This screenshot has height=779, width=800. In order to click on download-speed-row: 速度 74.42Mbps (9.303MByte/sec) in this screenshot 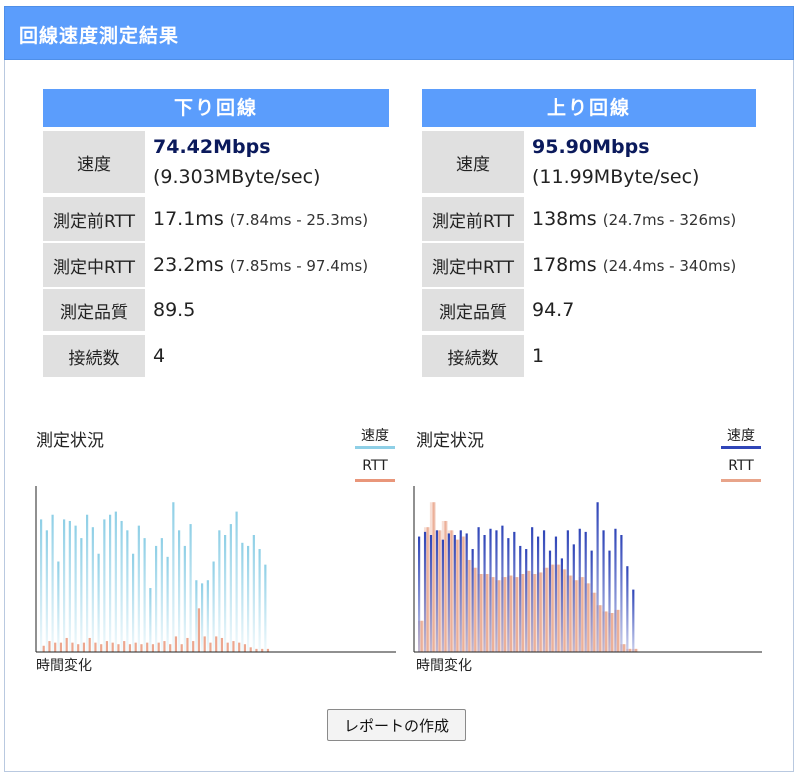, I will do `click(181, 162)`.